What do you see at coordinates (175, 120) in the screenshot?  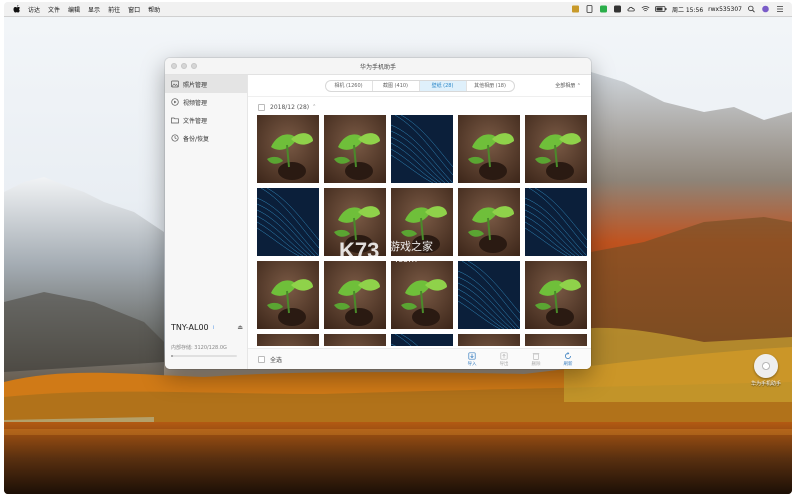 I see `folder-icon` at bounding box center [175, 120].